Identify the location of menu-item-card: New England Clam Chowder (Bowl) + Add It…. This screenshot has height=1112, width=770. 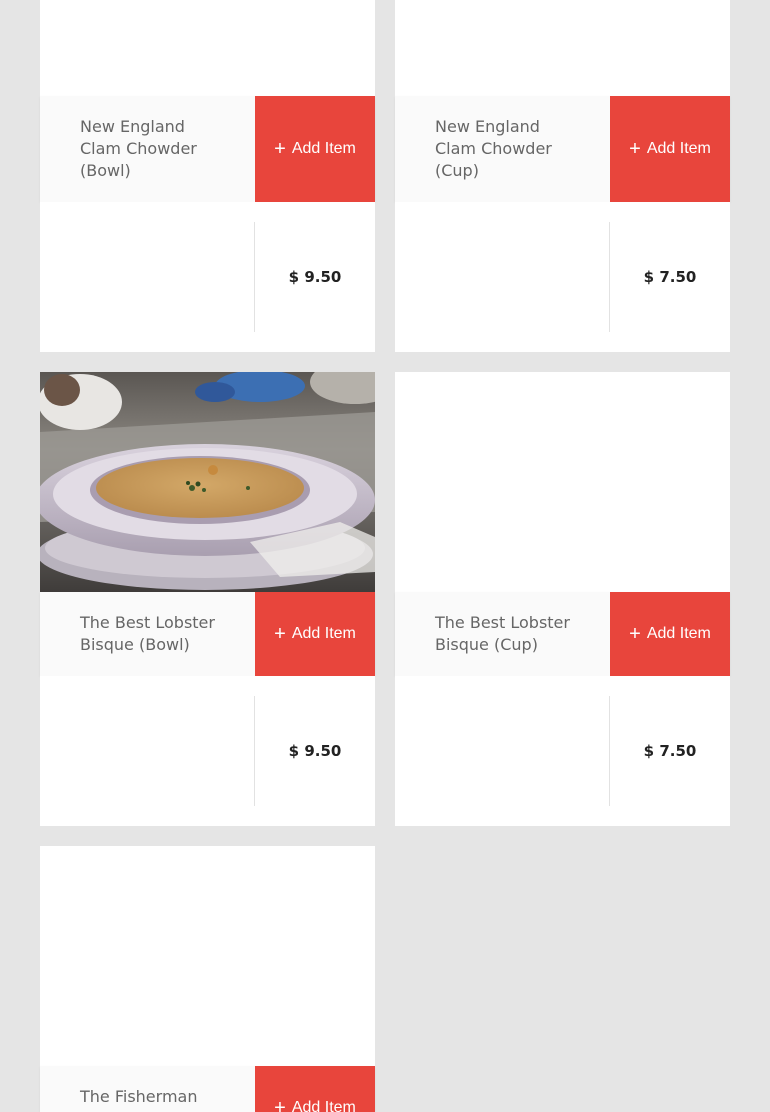
(207, 176).